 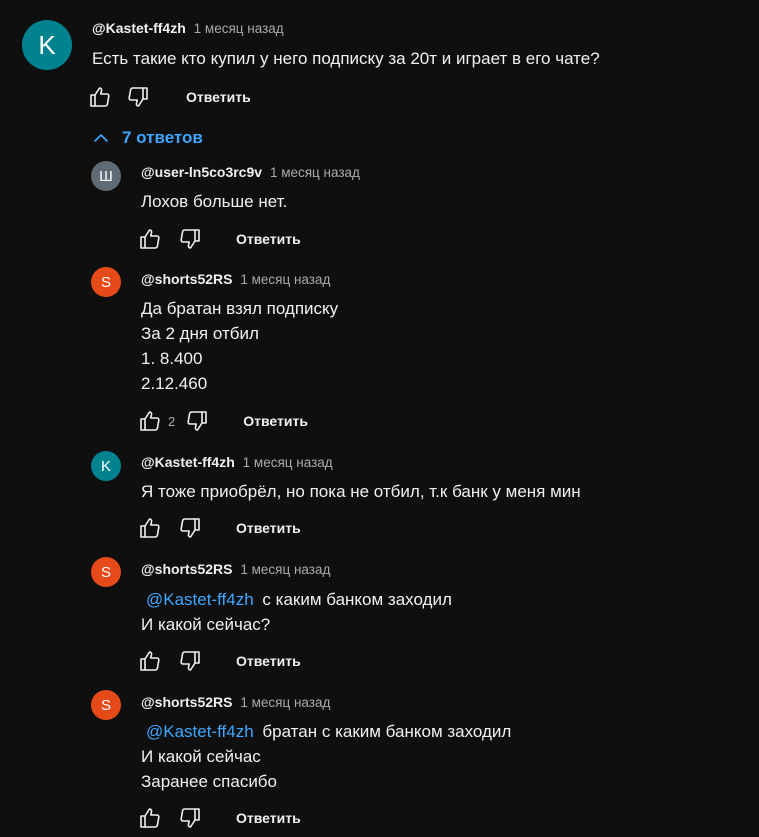 What do you see at coordinates (162, 137) in the screenshot?
I see `replies-count-label: 7 ответов` at bounding box center [162, 137].